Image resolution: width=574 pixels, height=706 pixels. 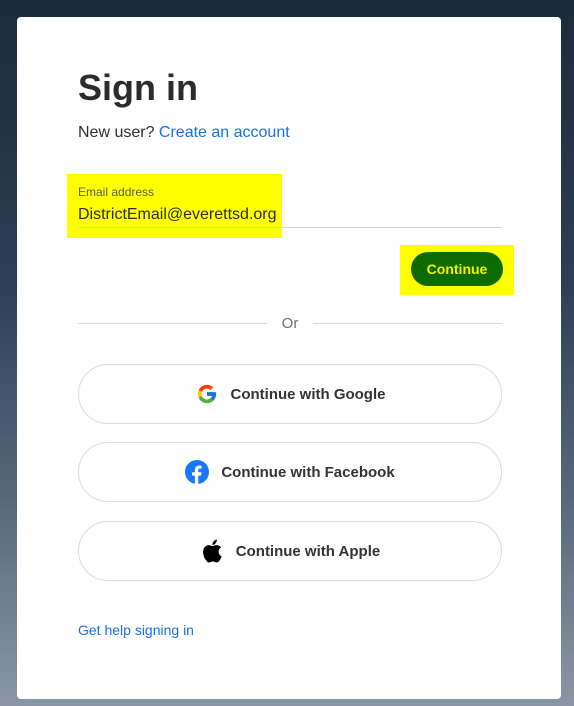 What do you see at coordinates (290, 227) in the screenshot?
I see `email-underline` at bounding box center [290, 227].